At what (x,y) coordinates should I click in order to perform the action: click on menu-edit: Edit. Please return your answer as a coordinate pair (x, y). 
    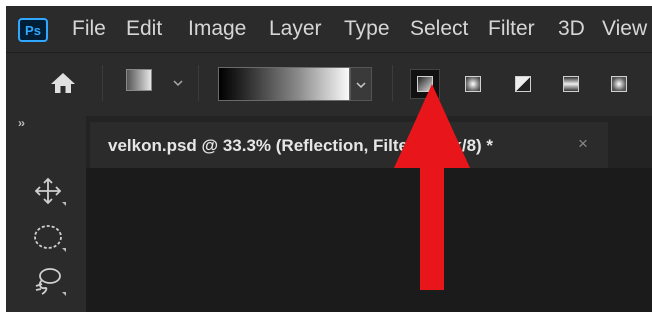
    Looking at the image, I should click on (144, 29).